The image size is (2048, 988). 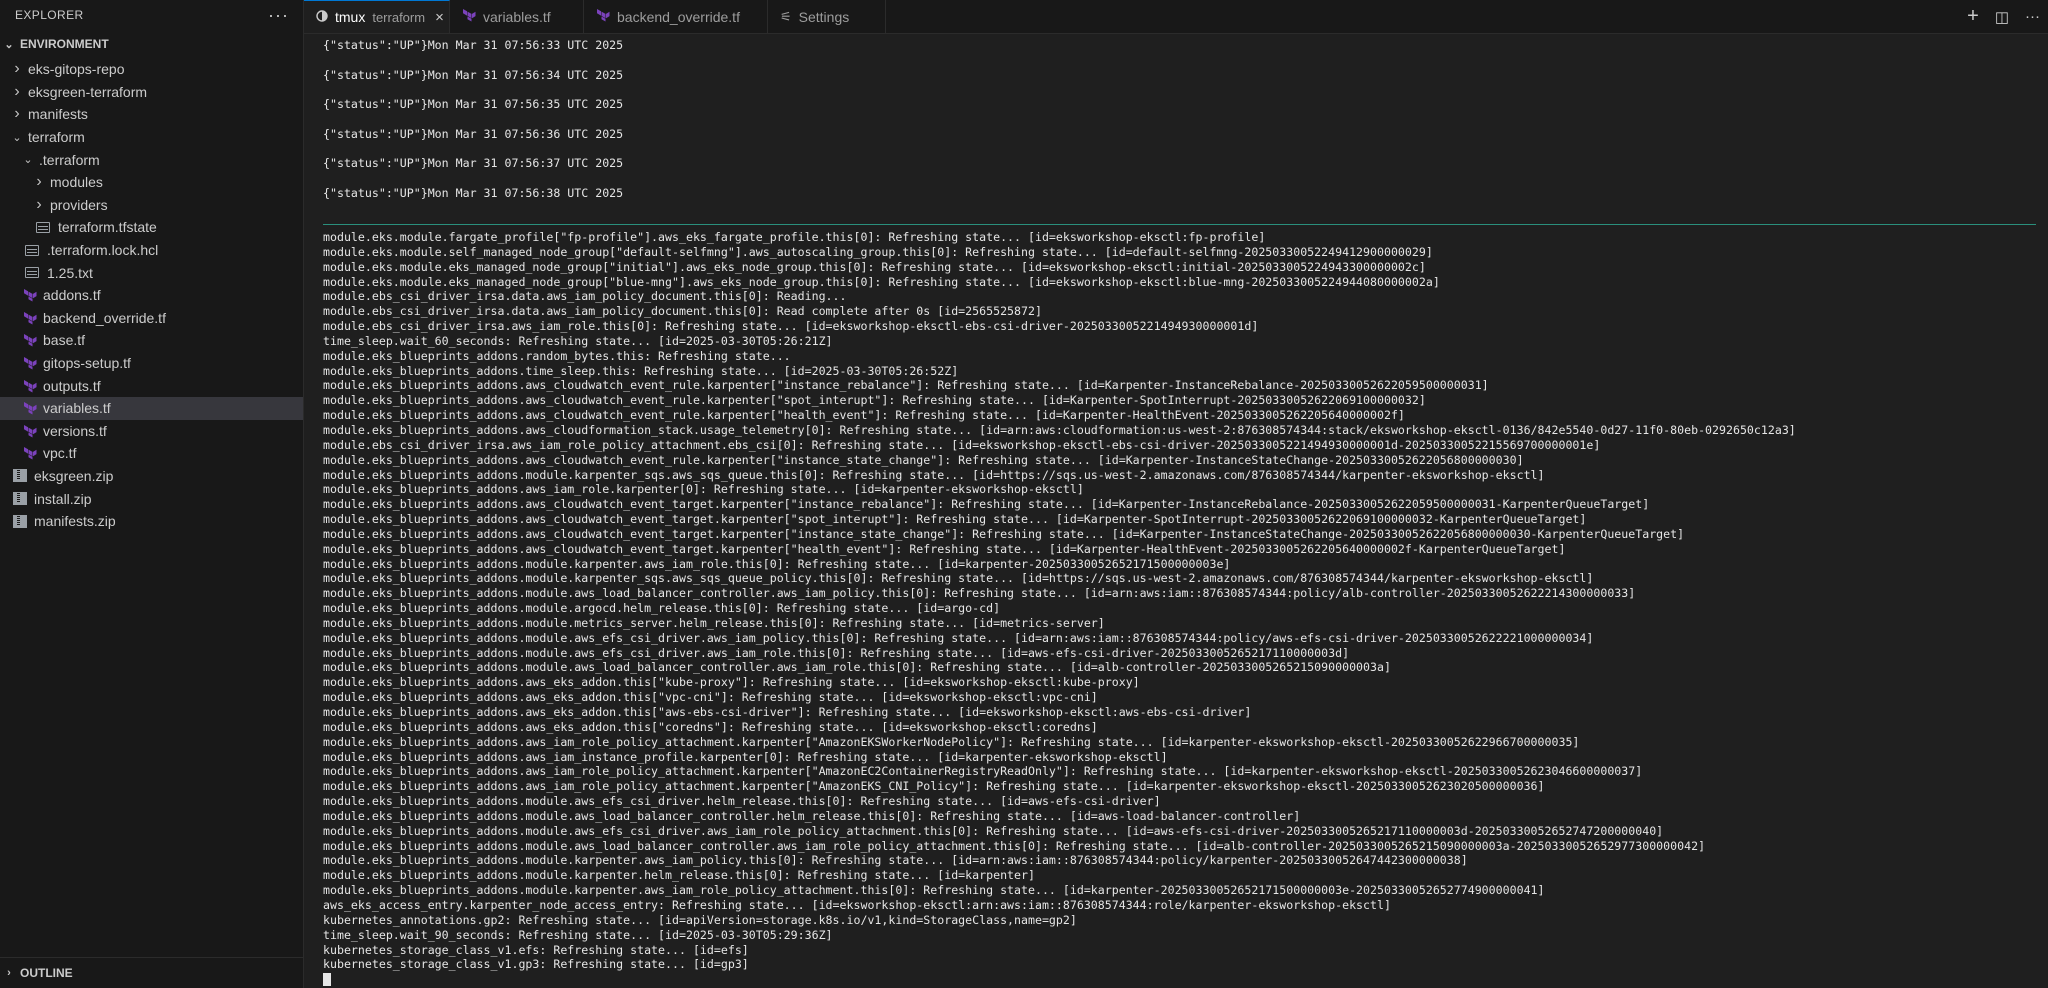 I want to click on tab-tmux: tmux terraform ×, so click(x=377, y=16).